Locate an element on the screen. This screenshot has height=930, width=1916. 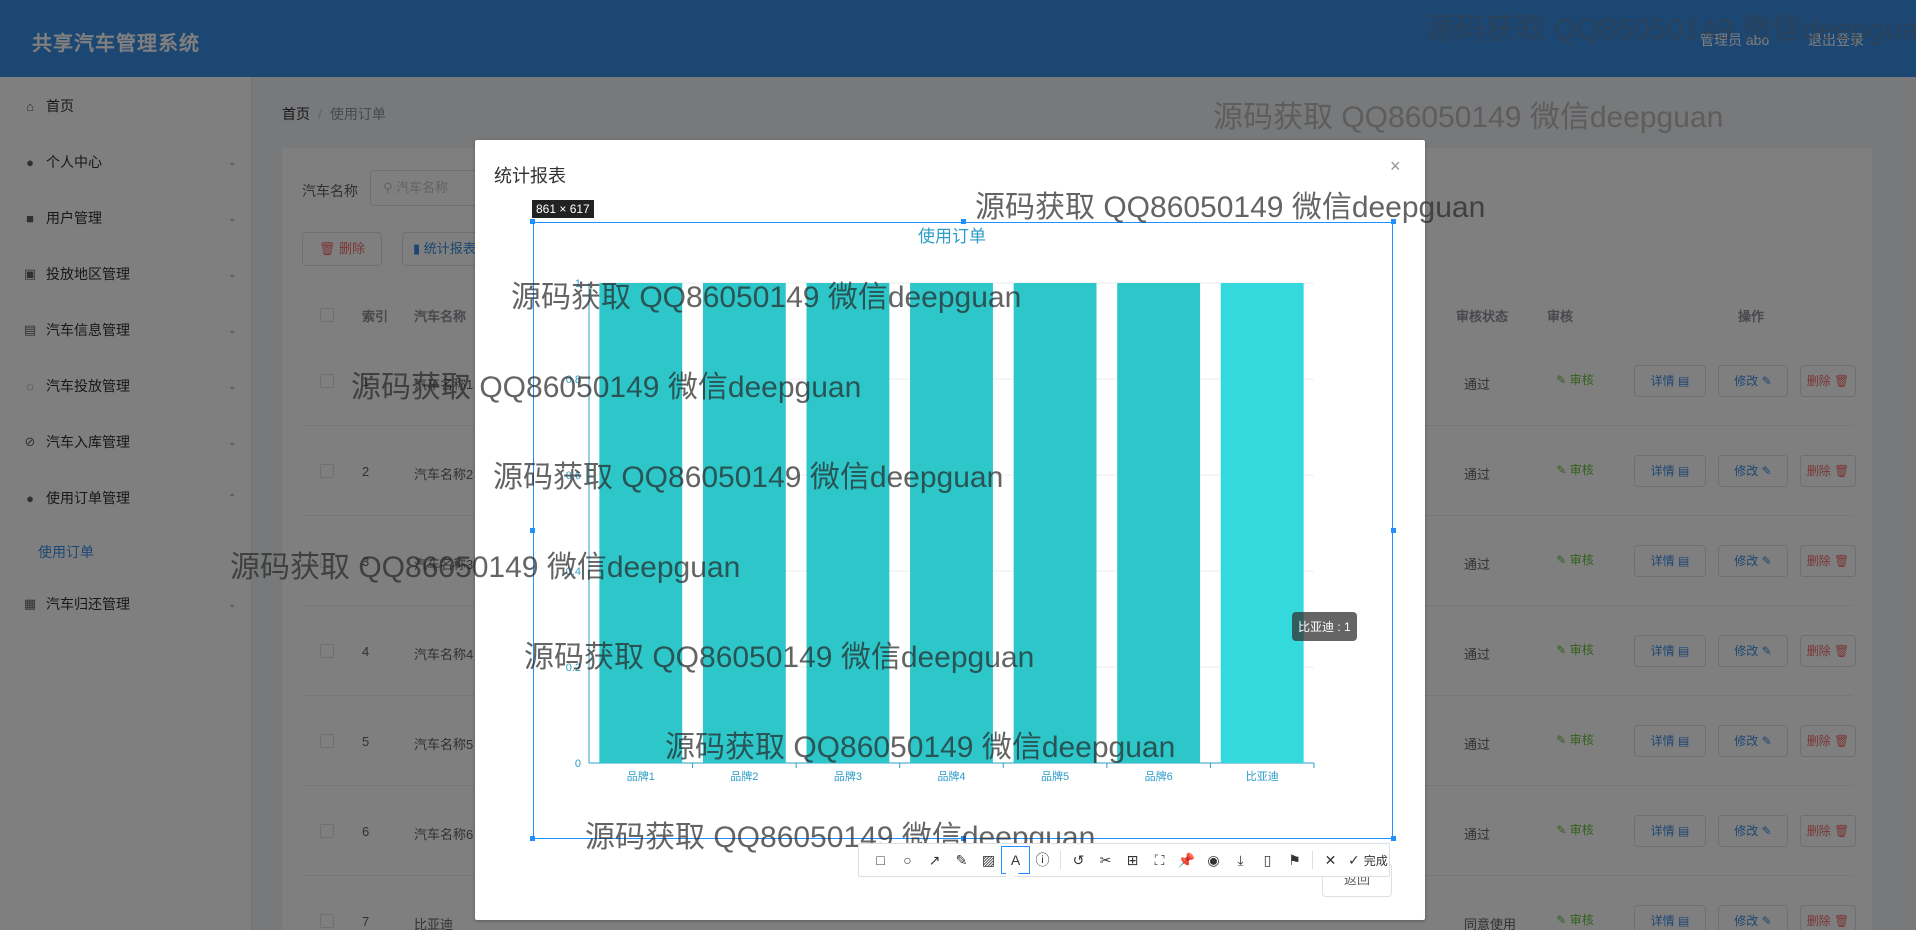
bookmark-icon: ⚑ is located at coordinates (1294, 860).